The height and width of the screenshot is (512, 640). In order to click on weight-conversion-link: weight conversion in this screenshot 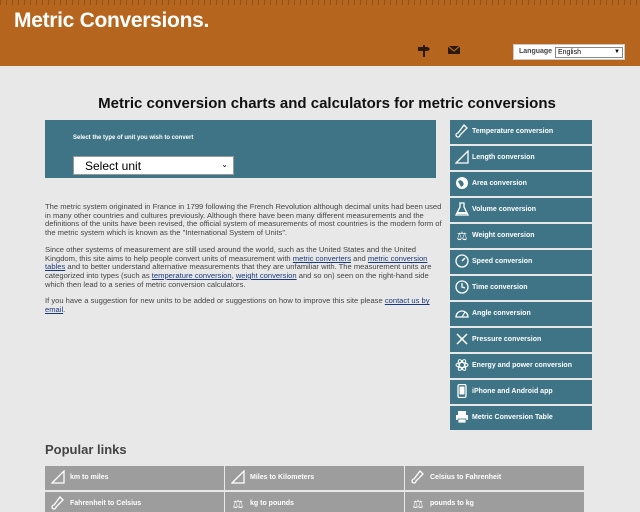, I will do `click(266, 275)`.